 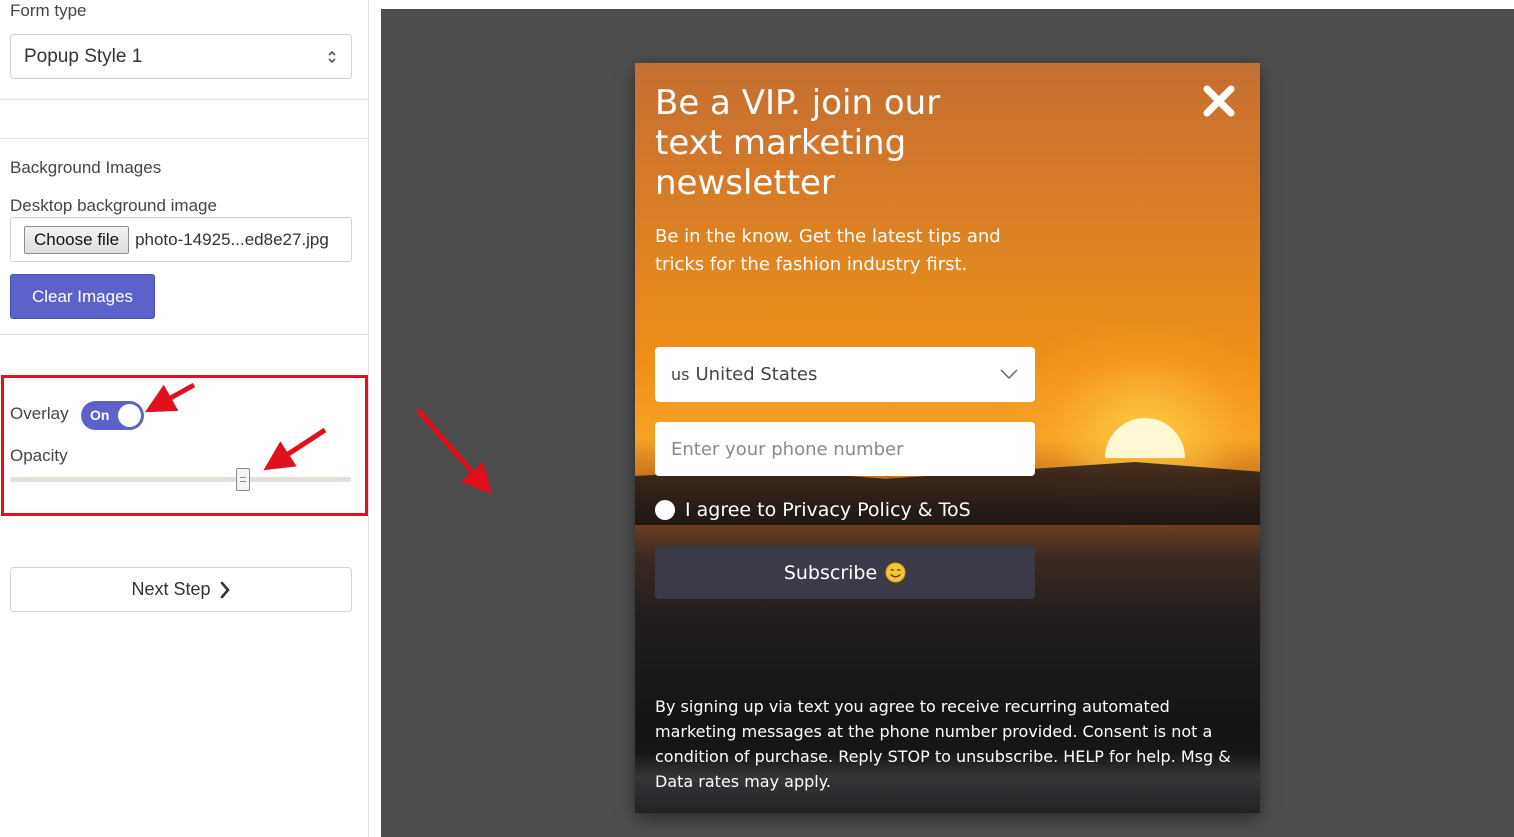 What do you see at coordinates (828, 510) in the screenshot?
I see `agree-text: I agree to Privacy Policy & ToS` at bounding box center [828, 510].